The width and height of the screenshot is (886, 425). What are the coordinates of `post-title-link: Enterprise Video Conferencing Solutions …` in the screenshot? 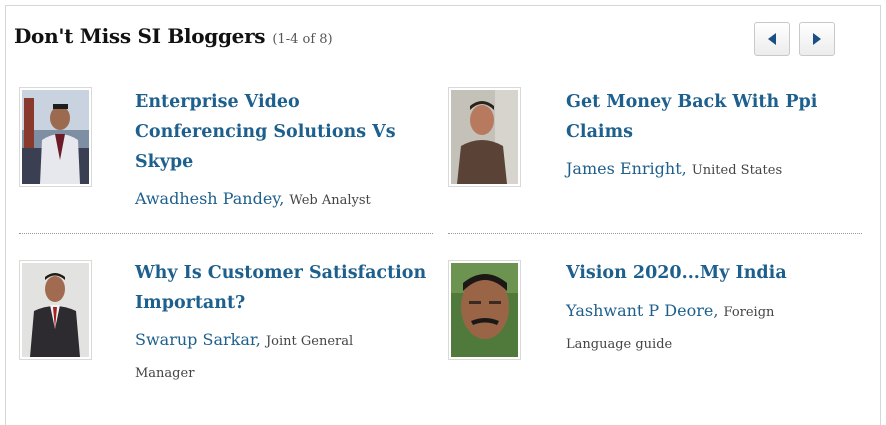 It's located at (285, 132).